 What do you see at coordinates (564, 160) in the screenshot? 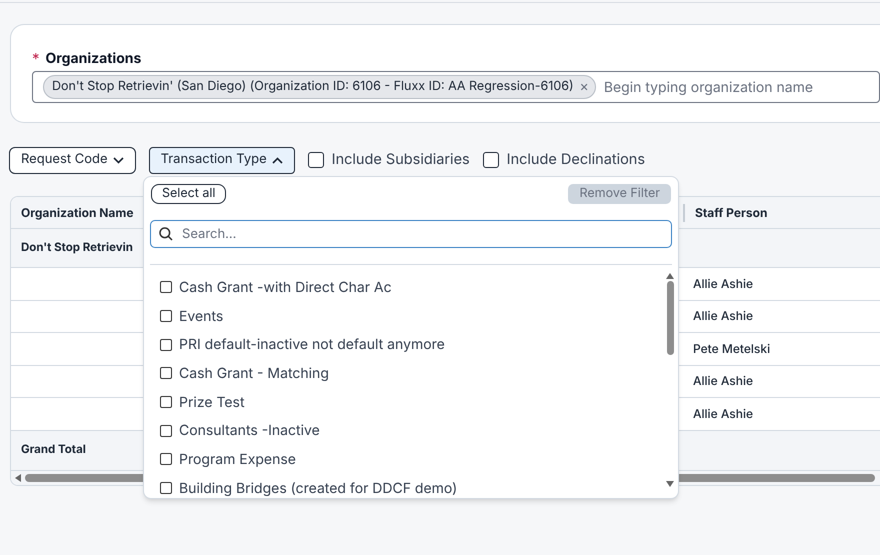
I see `checkbox-option: Include Declinations` at bounding box center [564, 160].